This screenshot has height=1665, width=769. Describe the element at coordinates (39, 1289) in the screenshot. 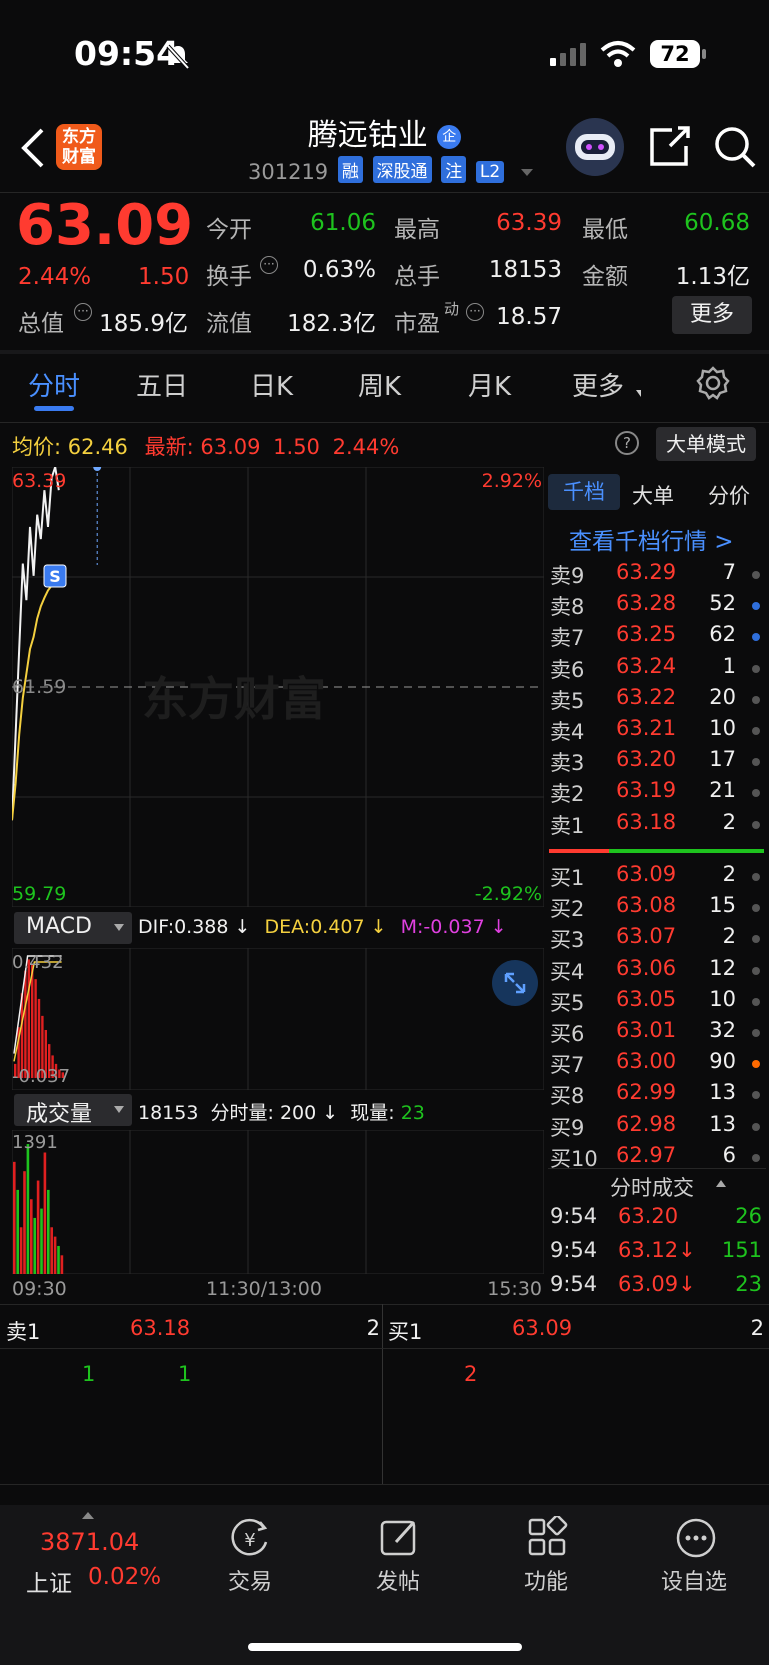

I see `x-label-open: 09:30` at that location.